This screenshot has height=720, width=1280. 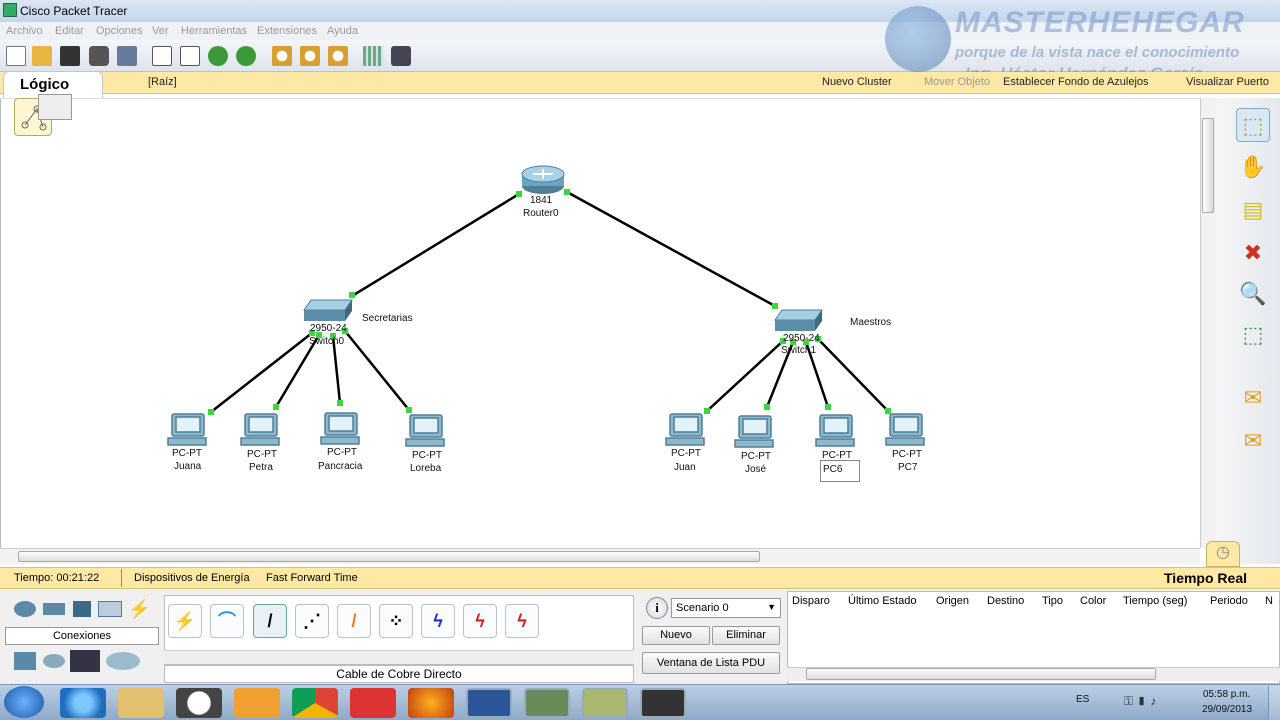 What do you see at coordinates (811, 601) in the screenshot?
I see `column-header: Disparo` at bounding box center [811, 601].